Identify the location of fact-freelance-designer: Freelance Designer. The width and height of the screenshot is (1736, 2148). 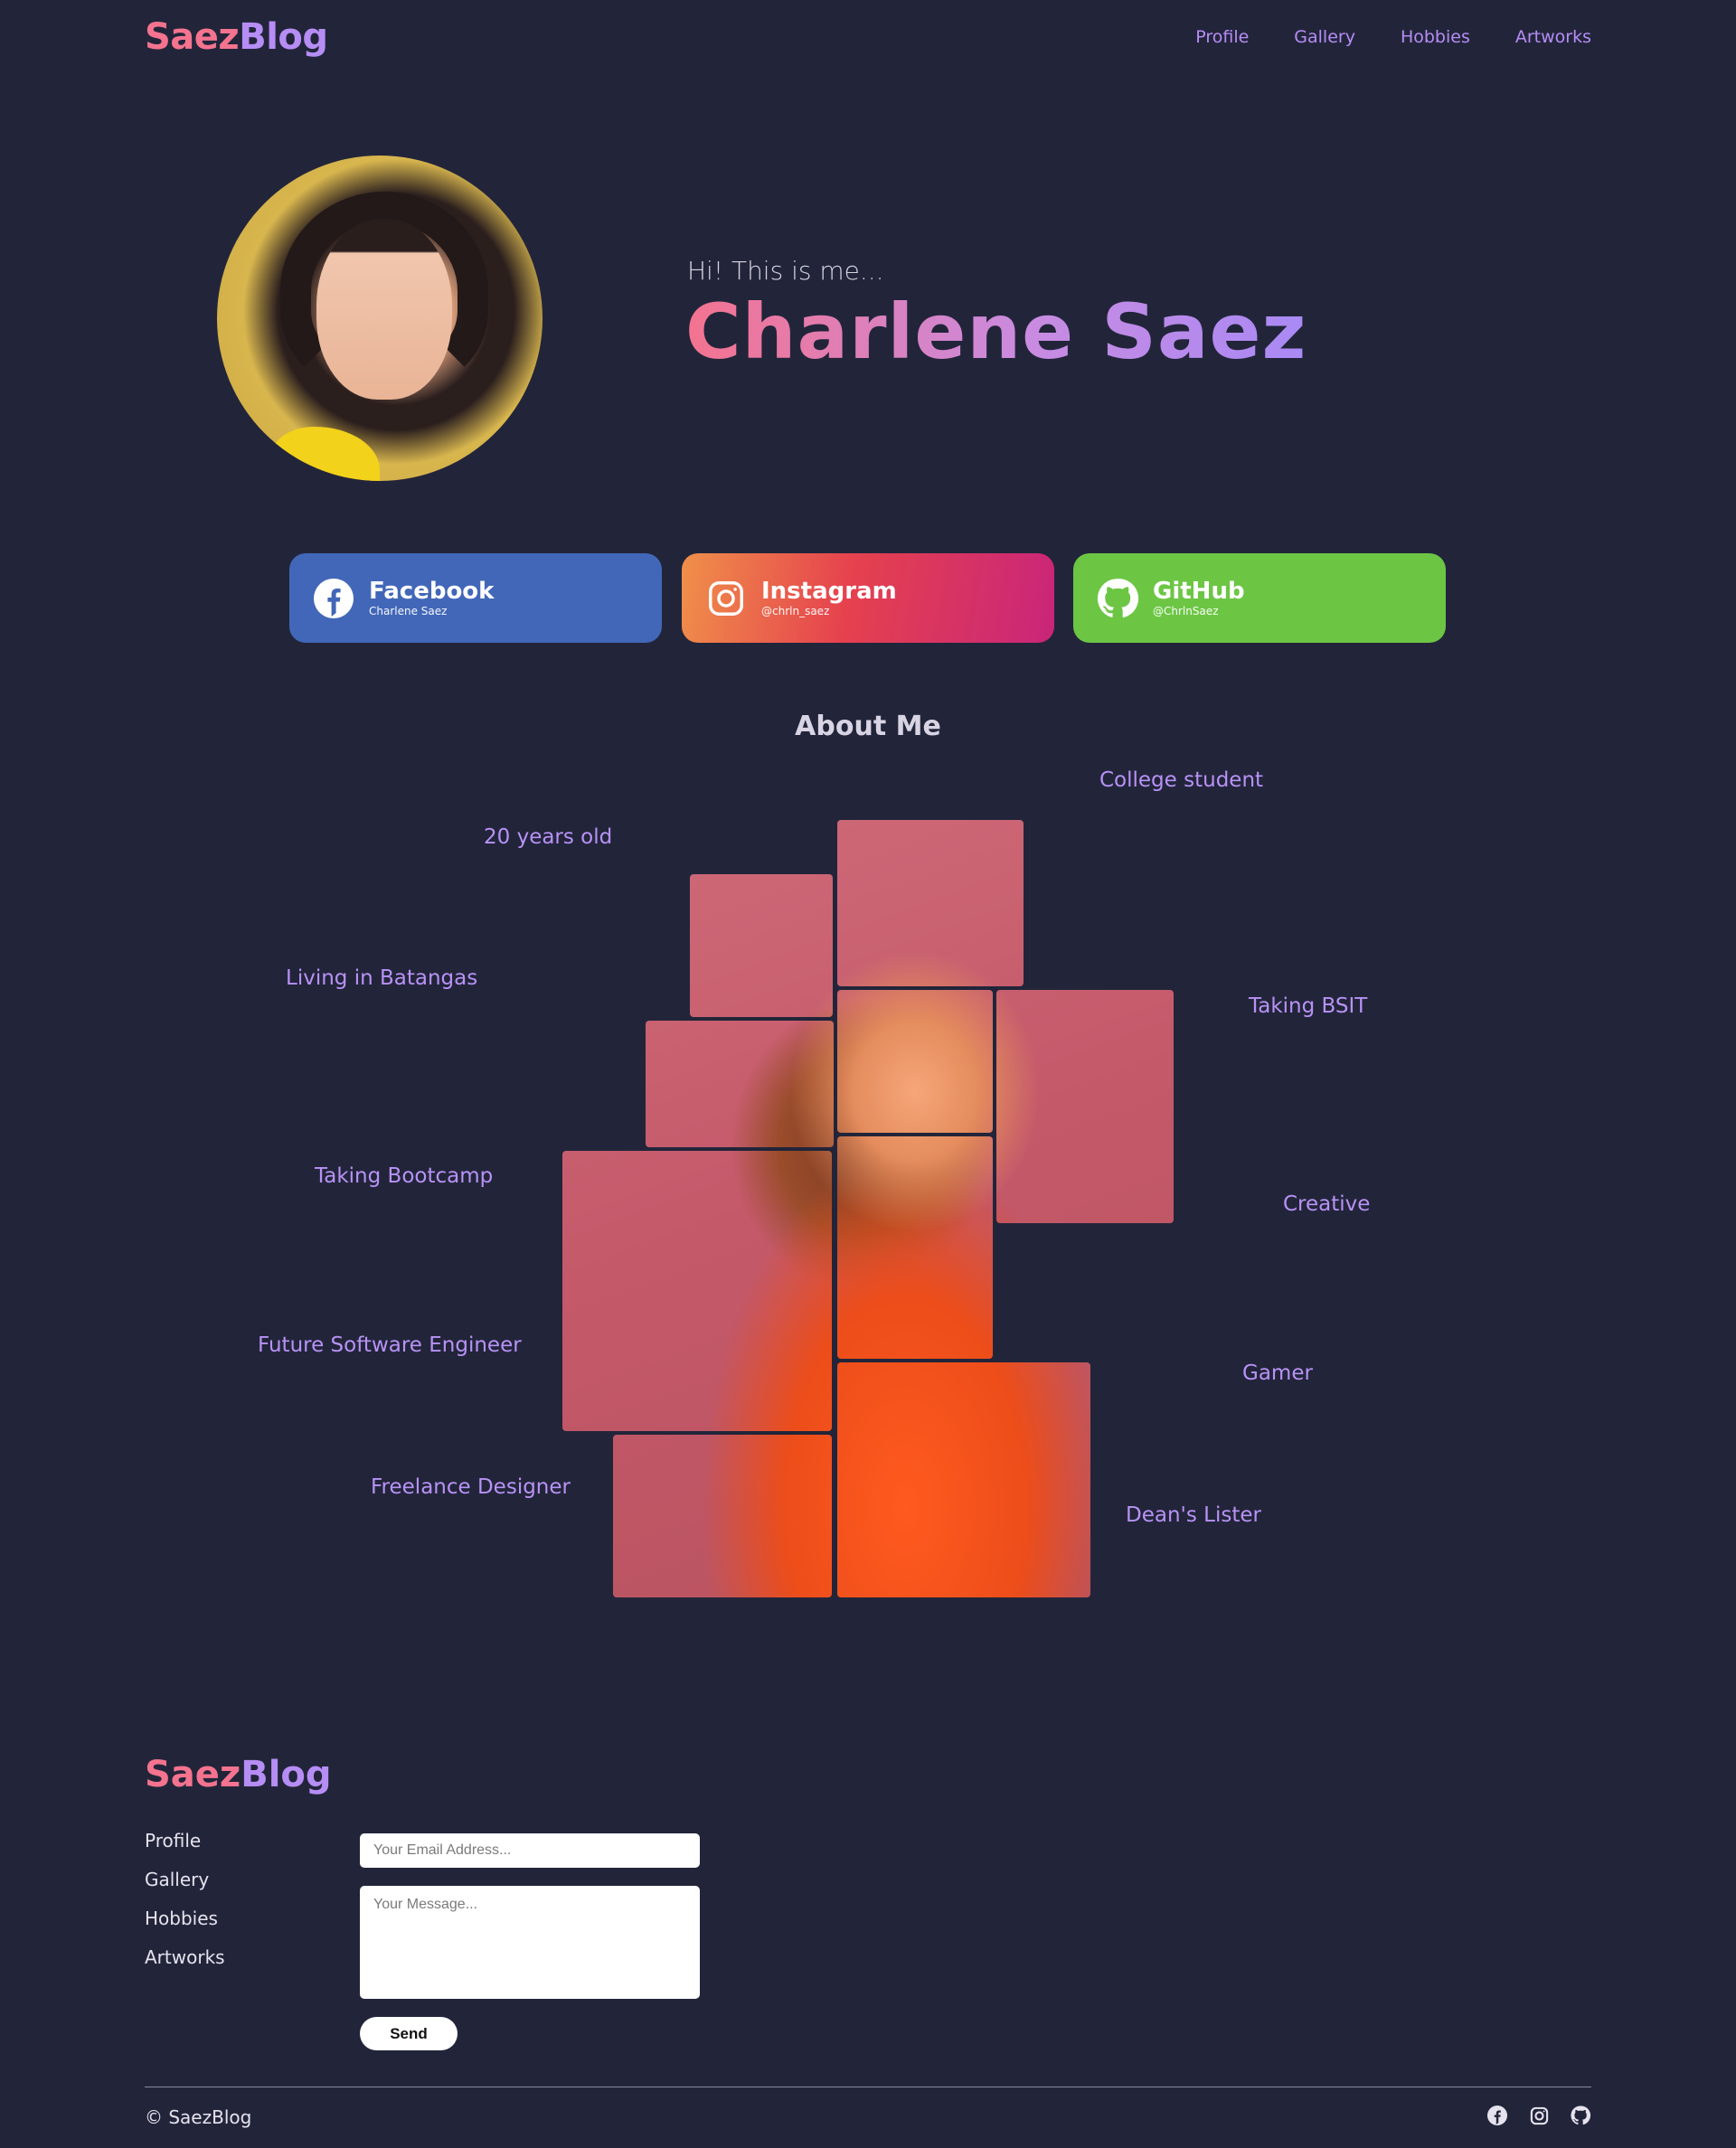
(471, 1487).